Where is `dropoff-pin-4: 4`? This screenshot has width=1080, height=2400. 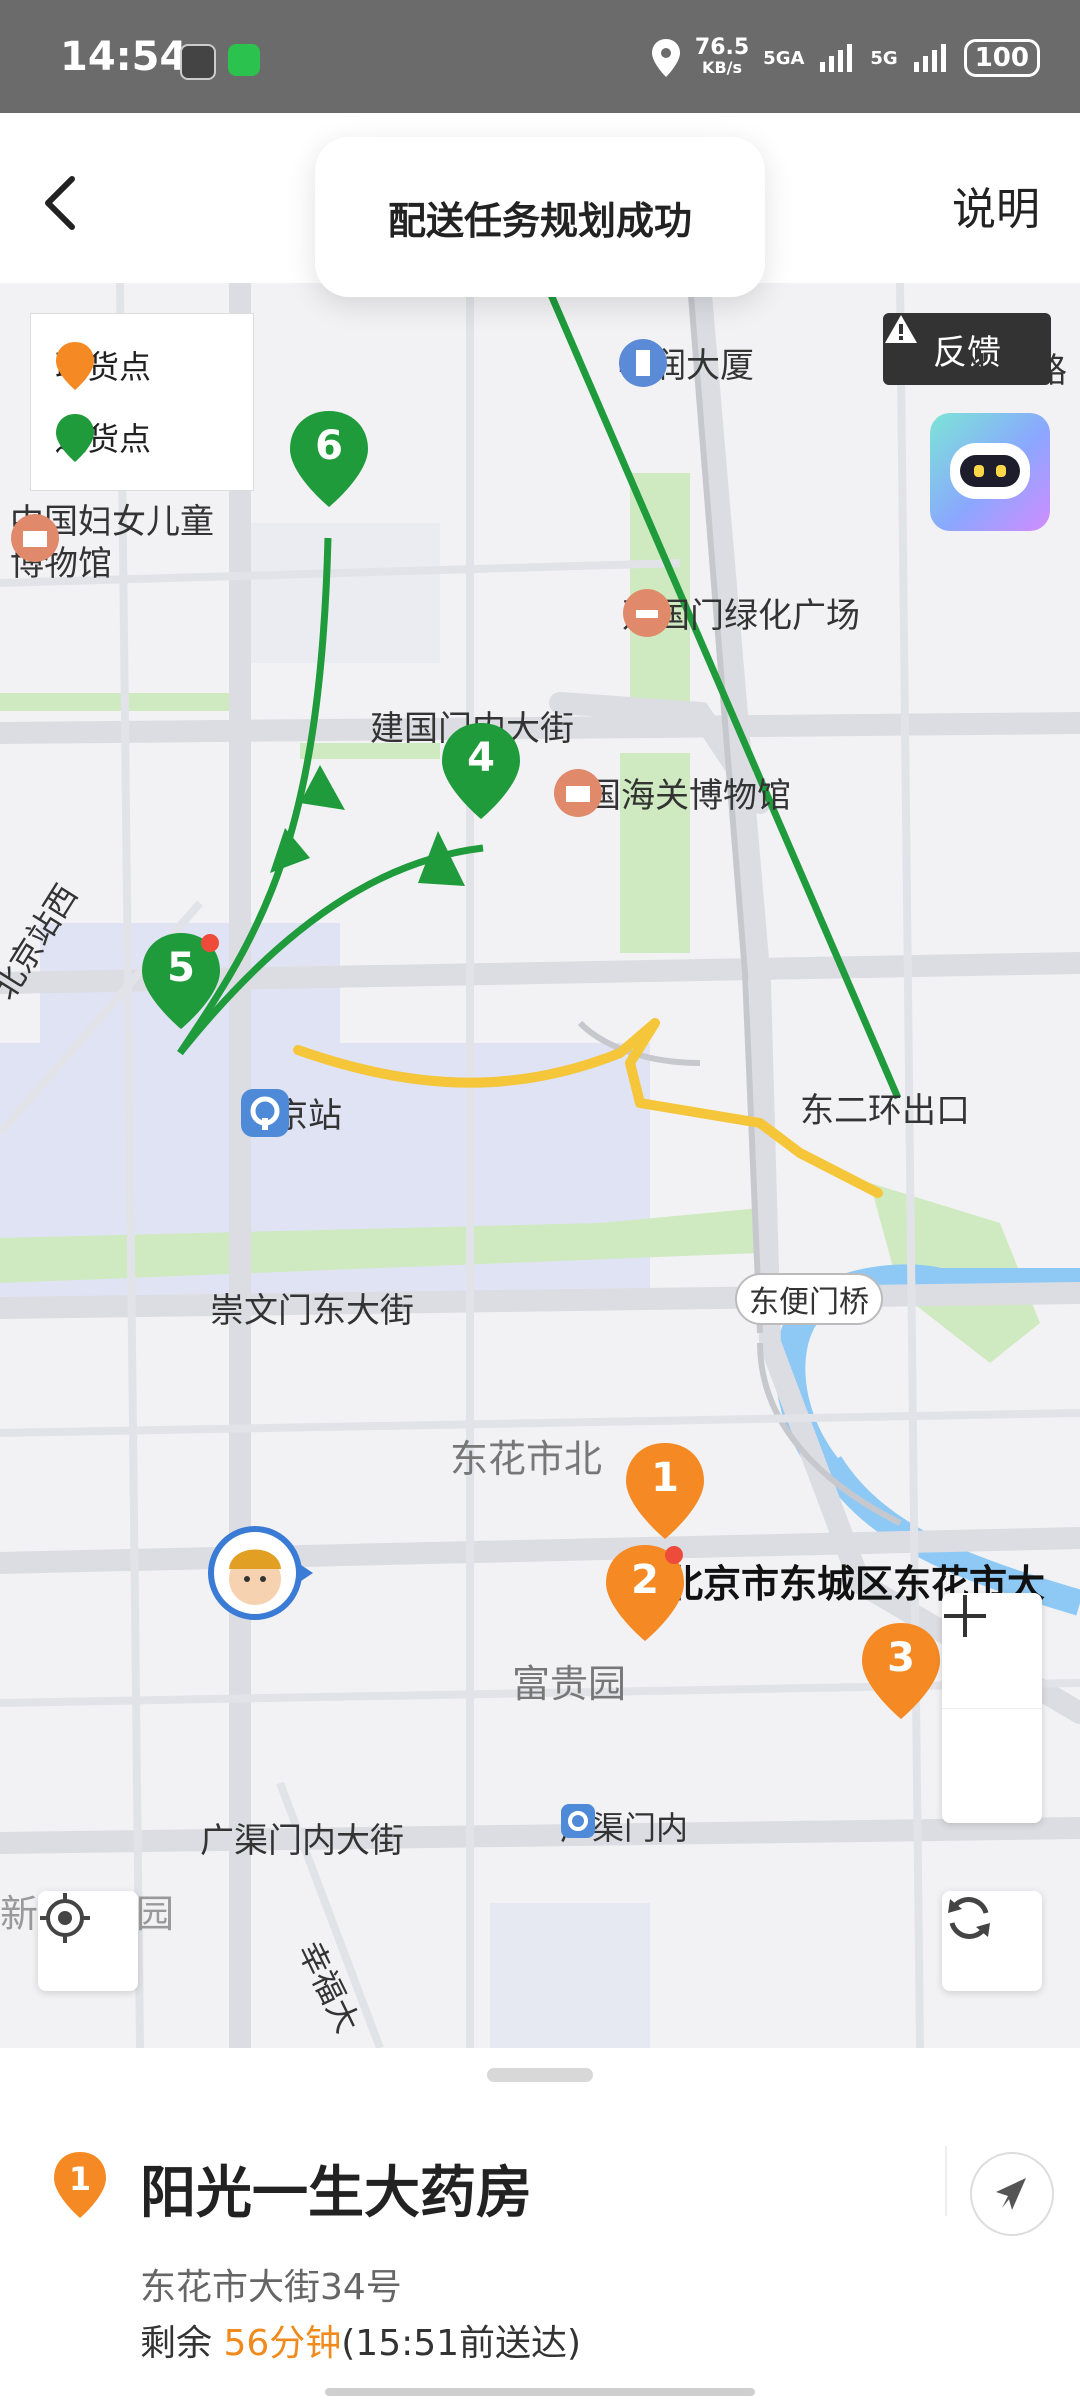 dropoff-pin-4: 4 is located at coordinates (481, 771).